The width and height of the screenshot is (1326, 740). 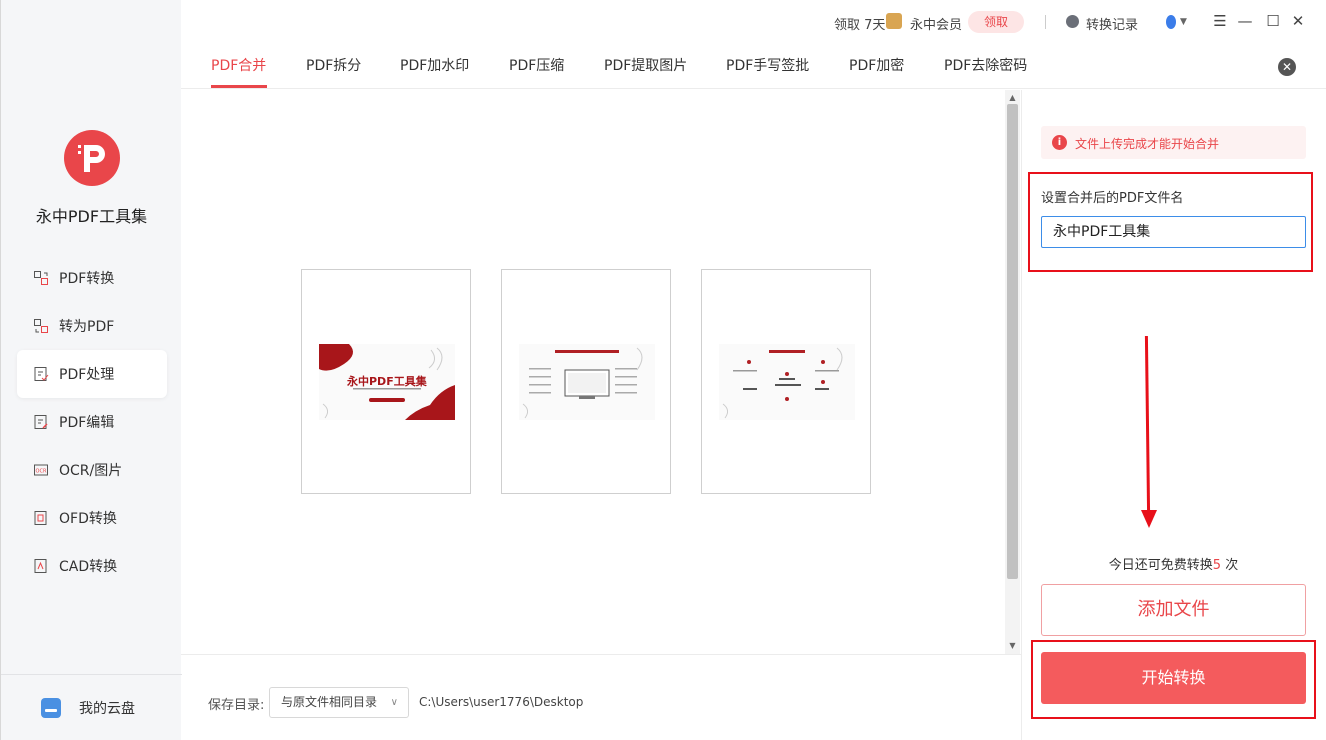 I want to click on sidebar-item-label: 转为PDF, so click(x=87, y=327).